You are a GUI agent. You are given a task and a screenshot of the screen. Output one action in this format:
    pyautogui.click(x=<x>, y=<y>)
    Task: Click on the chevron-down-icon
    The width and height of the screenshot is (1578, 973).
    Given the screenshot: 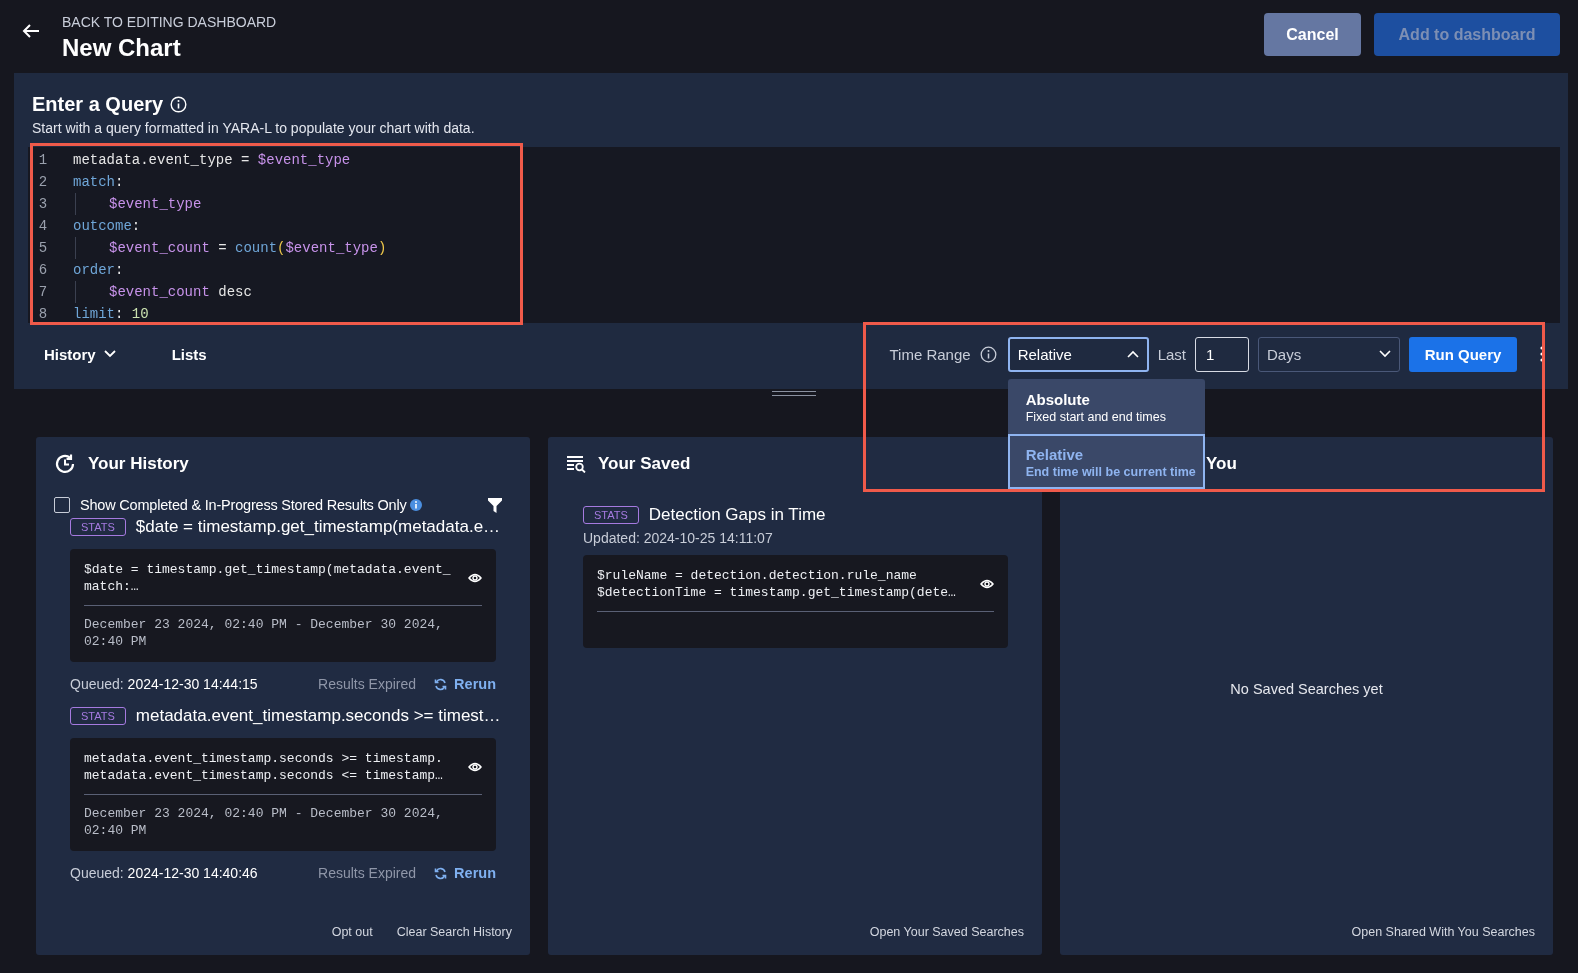 What is the action you would take?
    pyautogui.click(x=1385, y=354)
    